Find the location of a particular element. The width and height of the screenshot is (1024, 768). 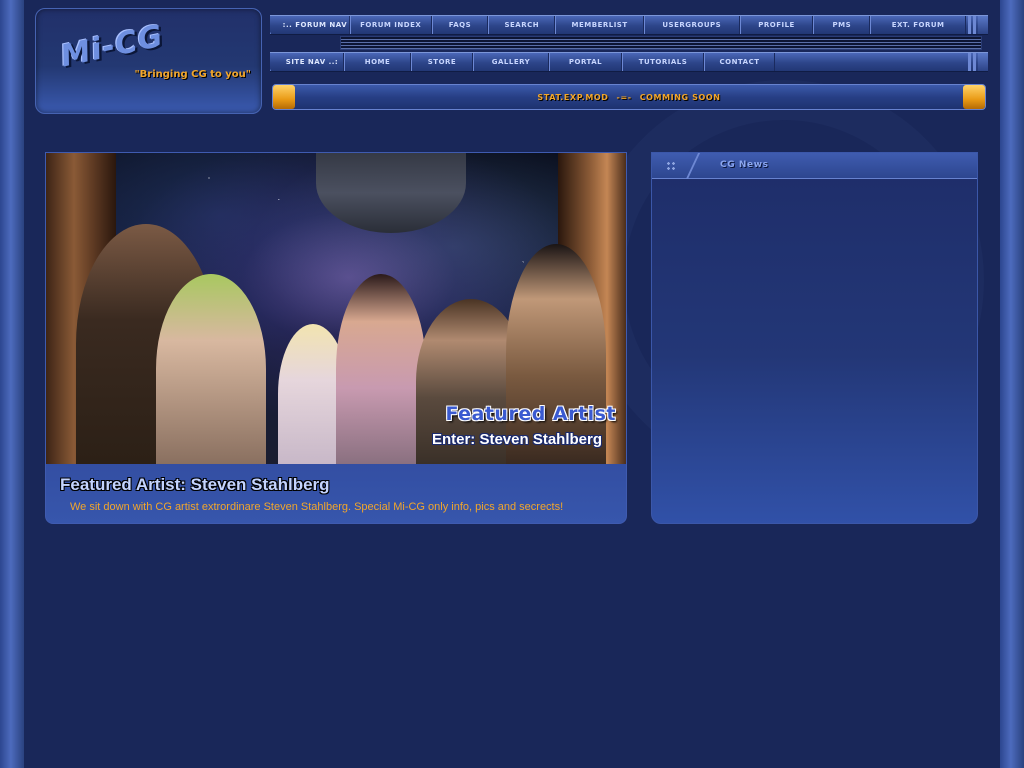

stat-bar-right-cap is located at coordinates (974, 97).